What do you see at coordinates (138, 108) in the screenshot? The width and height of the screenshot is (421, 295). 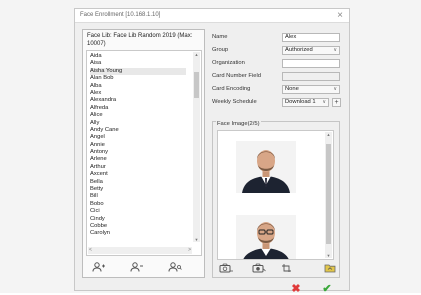 I see `list-item: Alfreda` at bounding box center [138, 108].